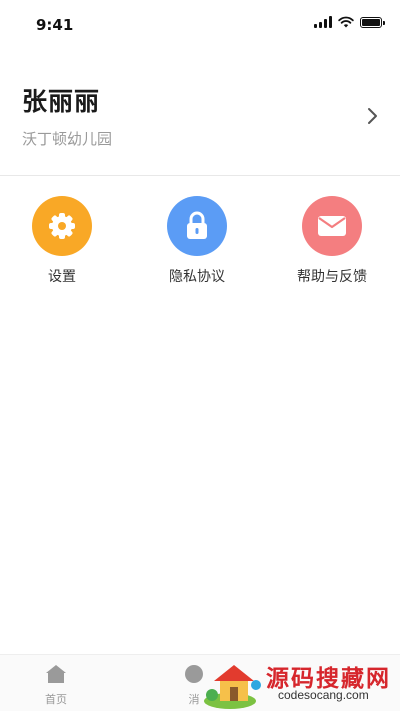  I want to click on menu-item-settings: 设置, so click(62, 241).